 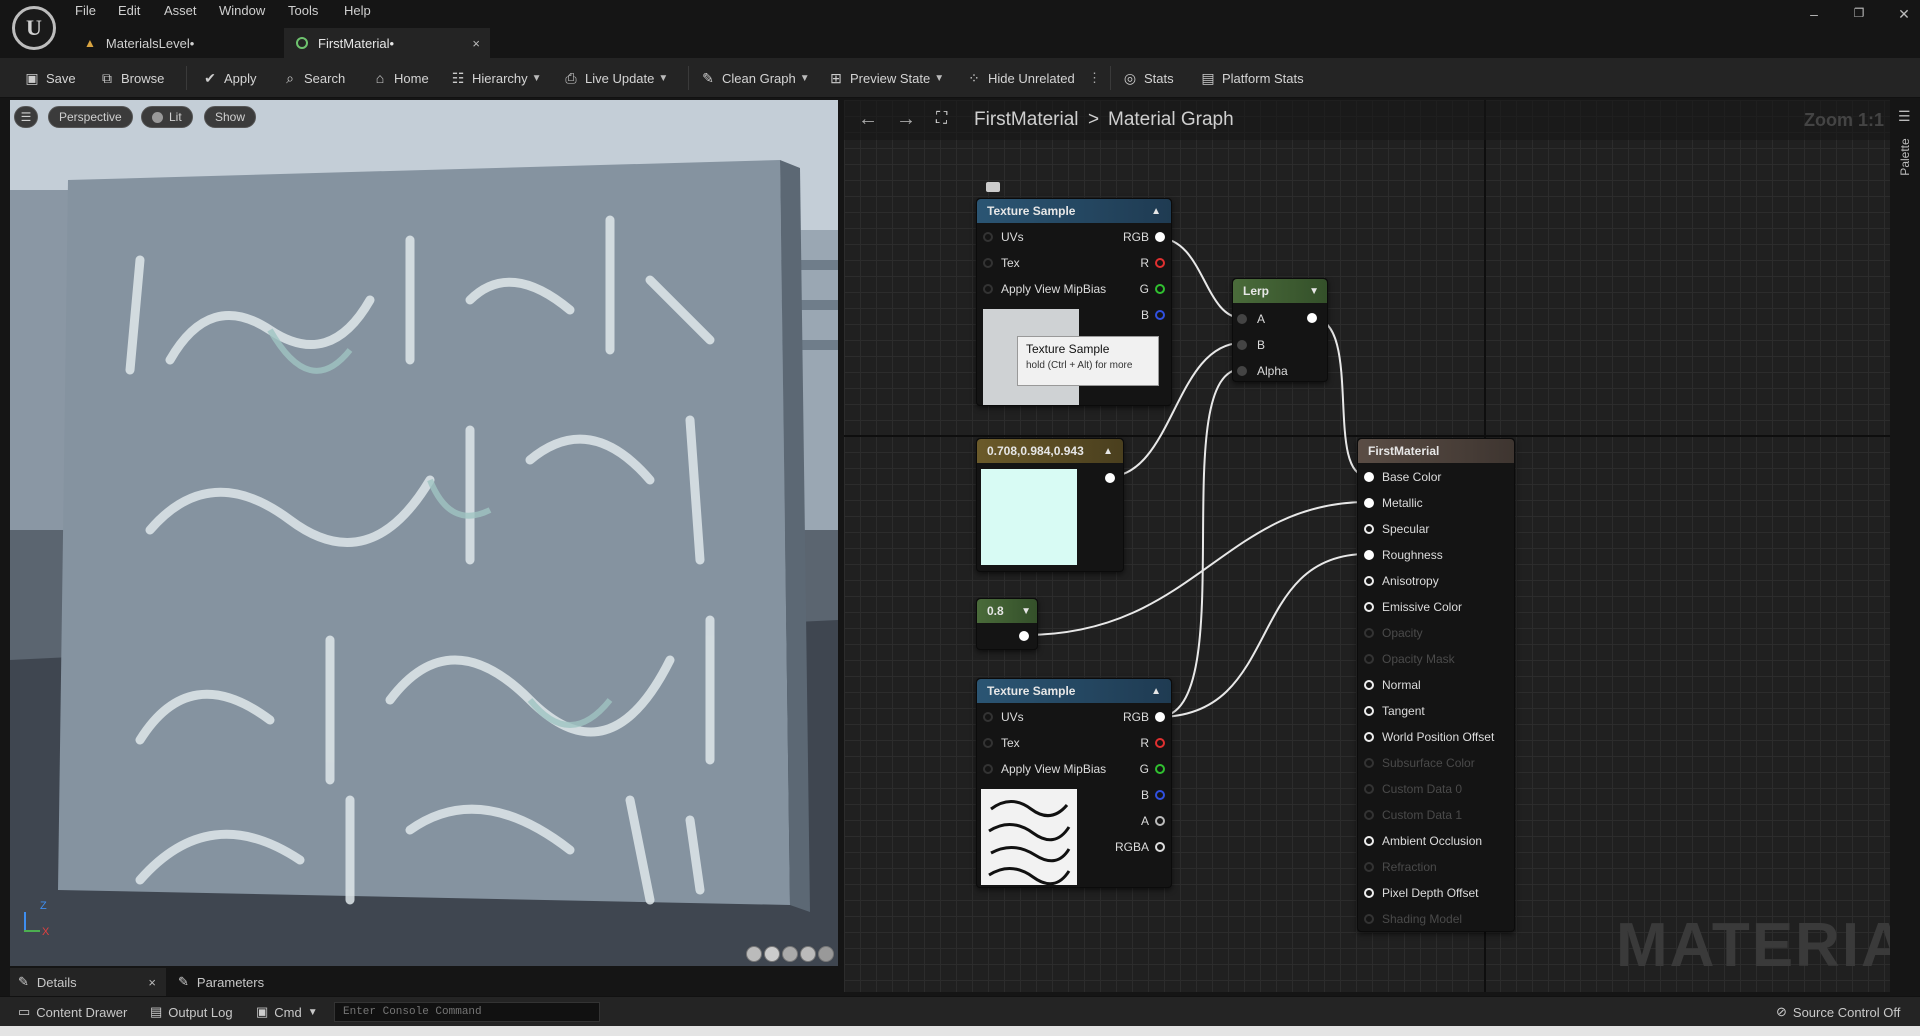 I want to click on apply-button: ✔ Apply, so click(x=229, y=78).